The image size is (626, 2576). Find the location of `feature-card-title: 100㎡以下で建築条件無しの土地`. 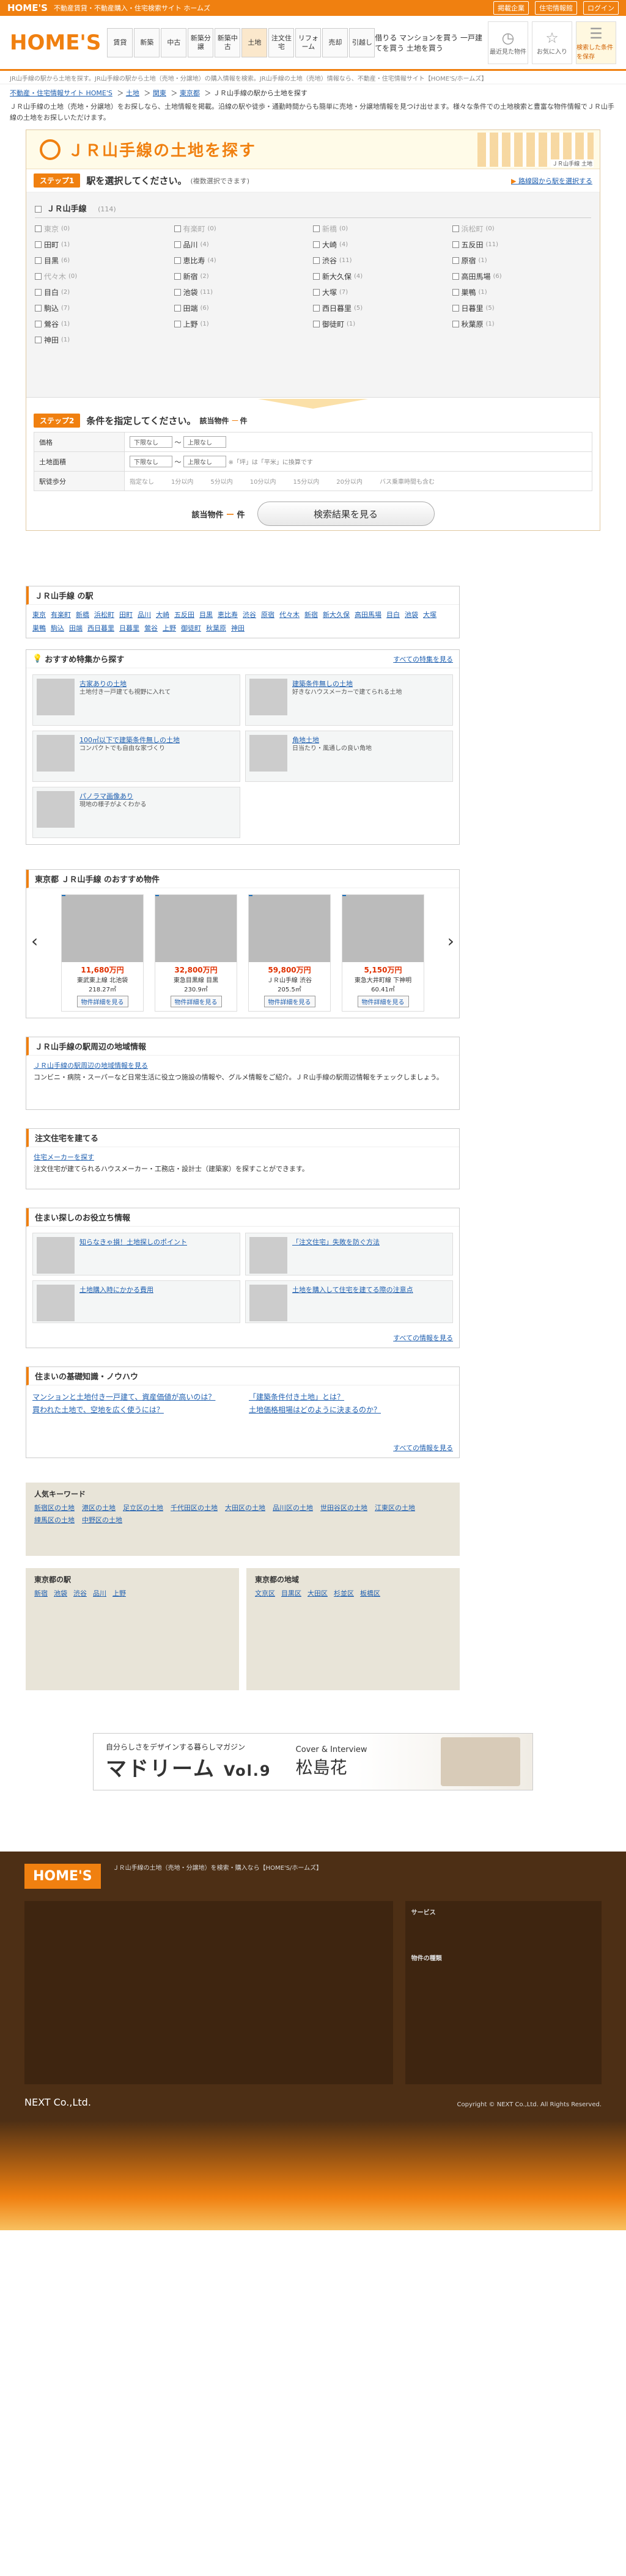

feature-card-title: 100㎡以下で建築条件無しの土地 is located at coordinates (129, 740).